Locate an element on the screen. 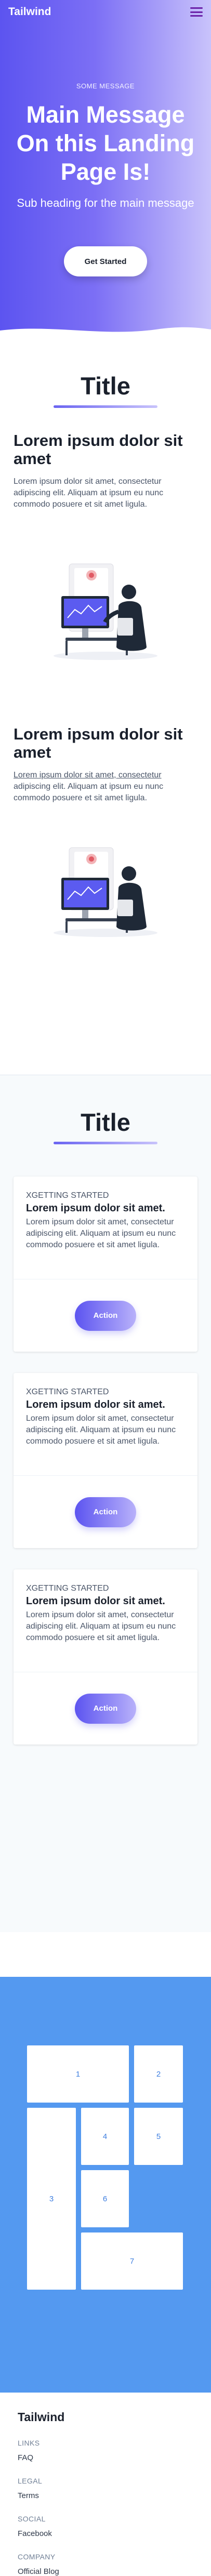 The image size is (211, 2576). hero-wave-divider is located at coordinates (105, 332).